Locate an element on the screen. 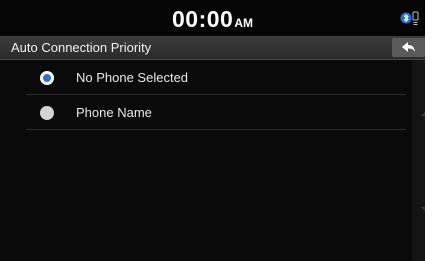 The height and width of the screenshot is (261, 440). status-bar: 00:00AM is located at coordinates (212, 18).